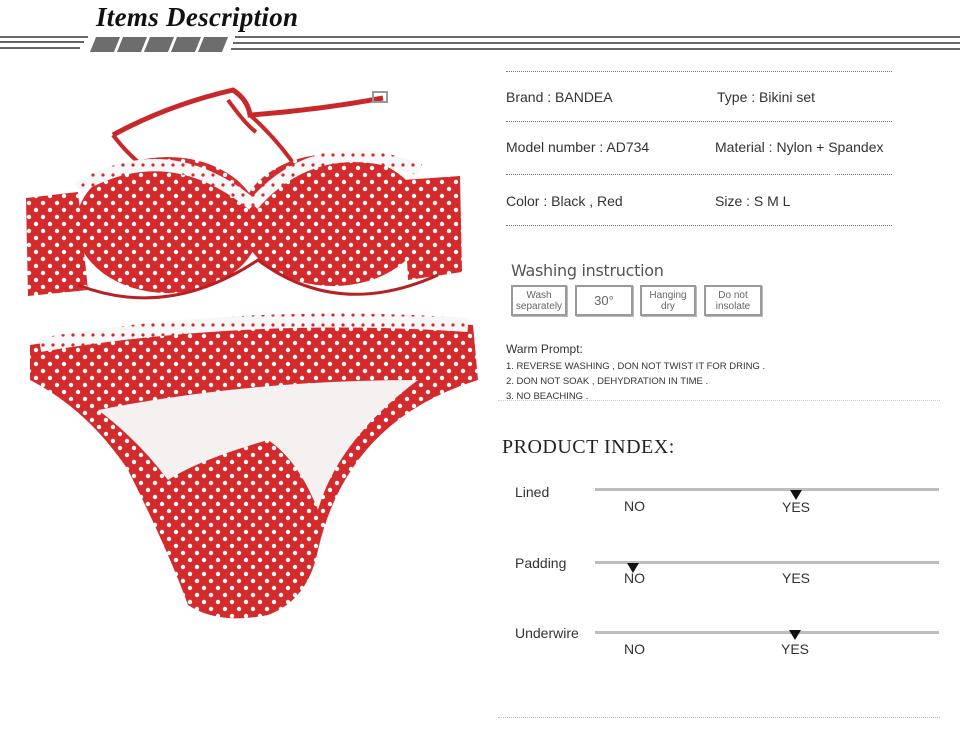 The image size is (960, 730). I want to click on wash-temperature-label: 30°, so click(604, 300).